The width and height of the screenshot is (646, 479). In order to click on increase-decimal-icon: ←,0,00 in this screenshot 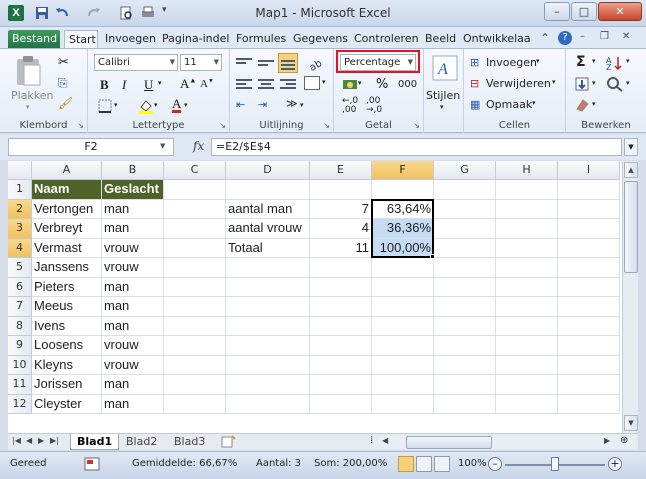, I will do `click(350, 106)`.